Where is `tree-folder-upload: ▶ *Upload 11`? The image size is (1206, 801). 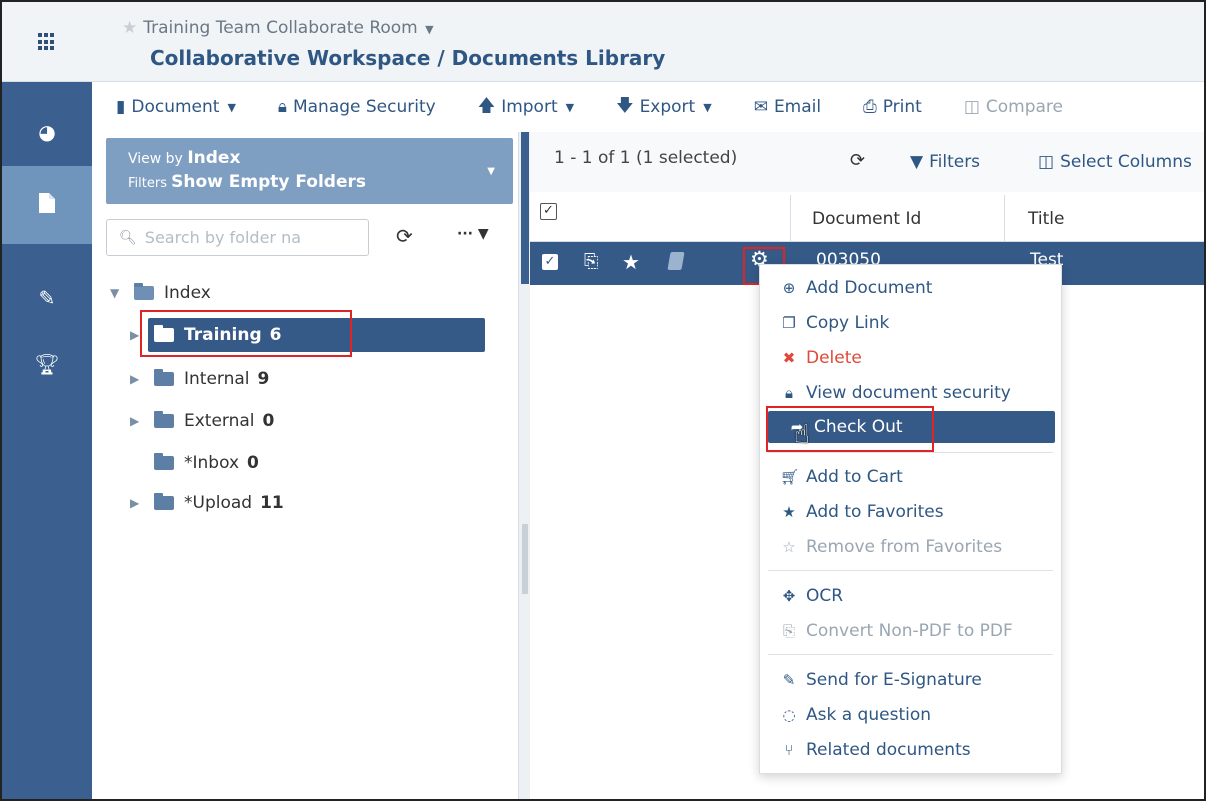 tree-folder-upload: ▶ *Upload 11 is located at coordinates (207, 503).